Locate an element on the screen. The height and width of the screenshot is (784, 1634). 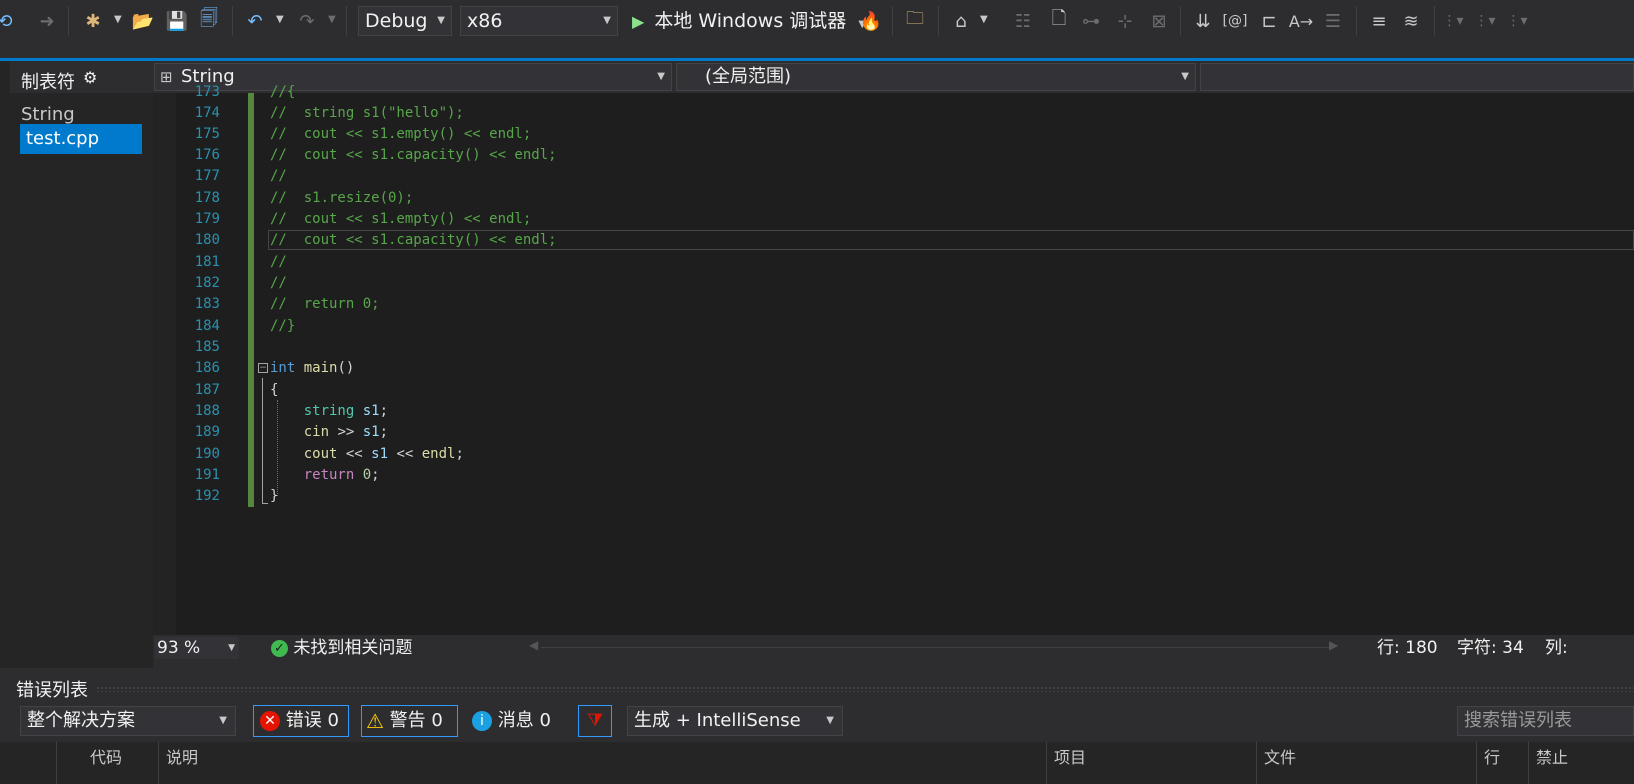
column-code: 代码 is located at coordinates (106, 756).